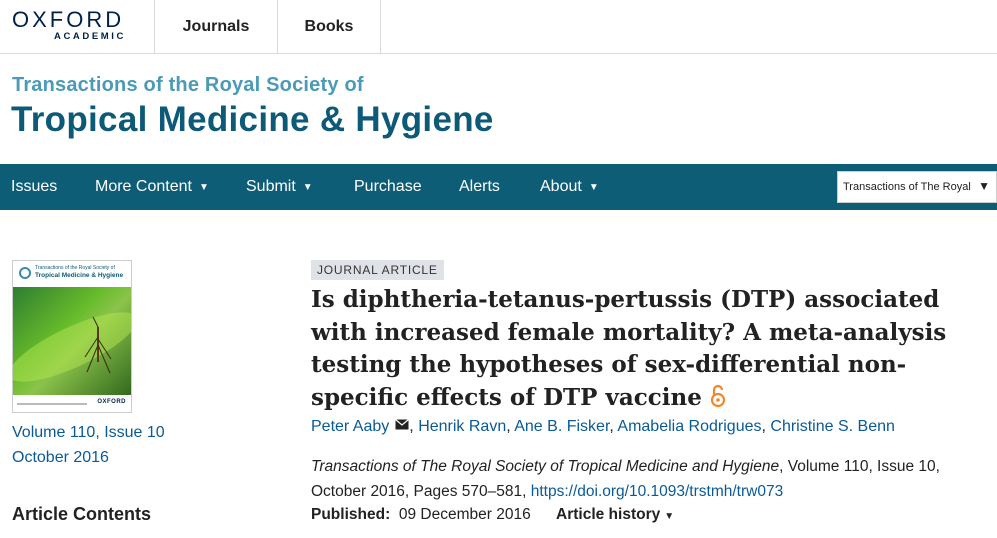 This screenshot has width=997, height=538. What do you see at coordinates (657, 491) in the screenshot?
I see `doi-link: https://doi.org/10.1093/trstmh/trw073` at bounding box center [657, 491].